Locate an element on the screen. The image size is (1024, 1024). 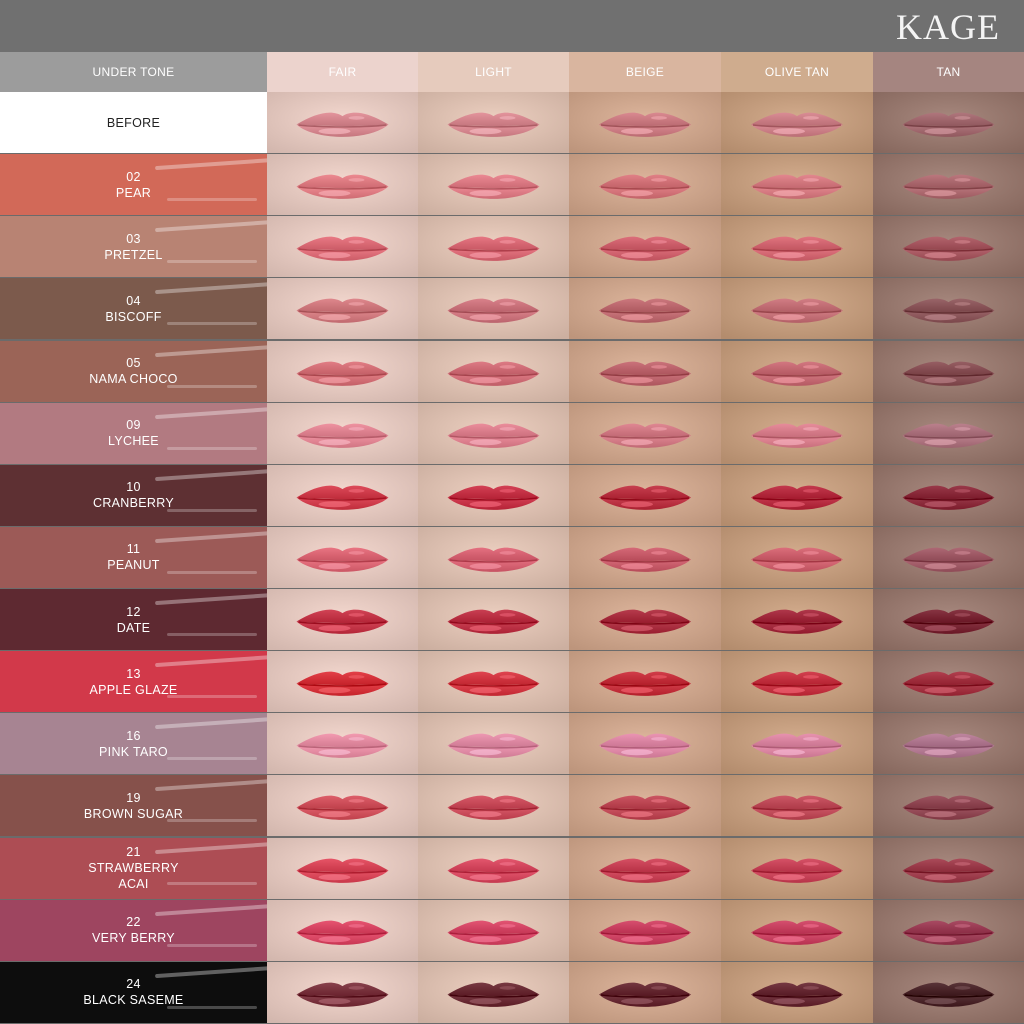
shade-name: BISCOFF is located at coordinates (133, 316).